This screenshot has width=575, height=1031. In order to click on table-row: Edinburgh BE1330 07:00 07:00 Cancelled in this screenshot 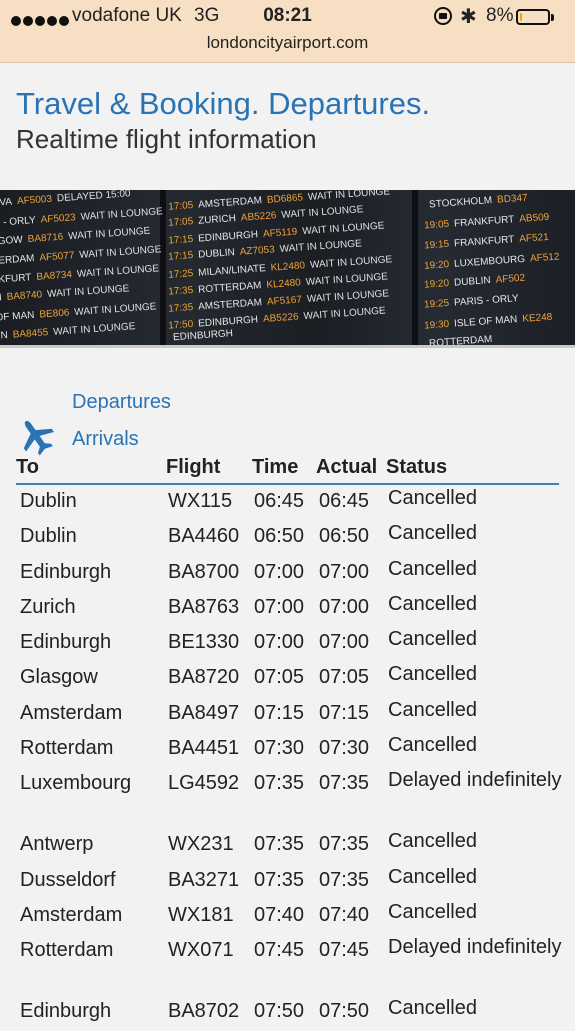, I will do `click(287, 643)`.